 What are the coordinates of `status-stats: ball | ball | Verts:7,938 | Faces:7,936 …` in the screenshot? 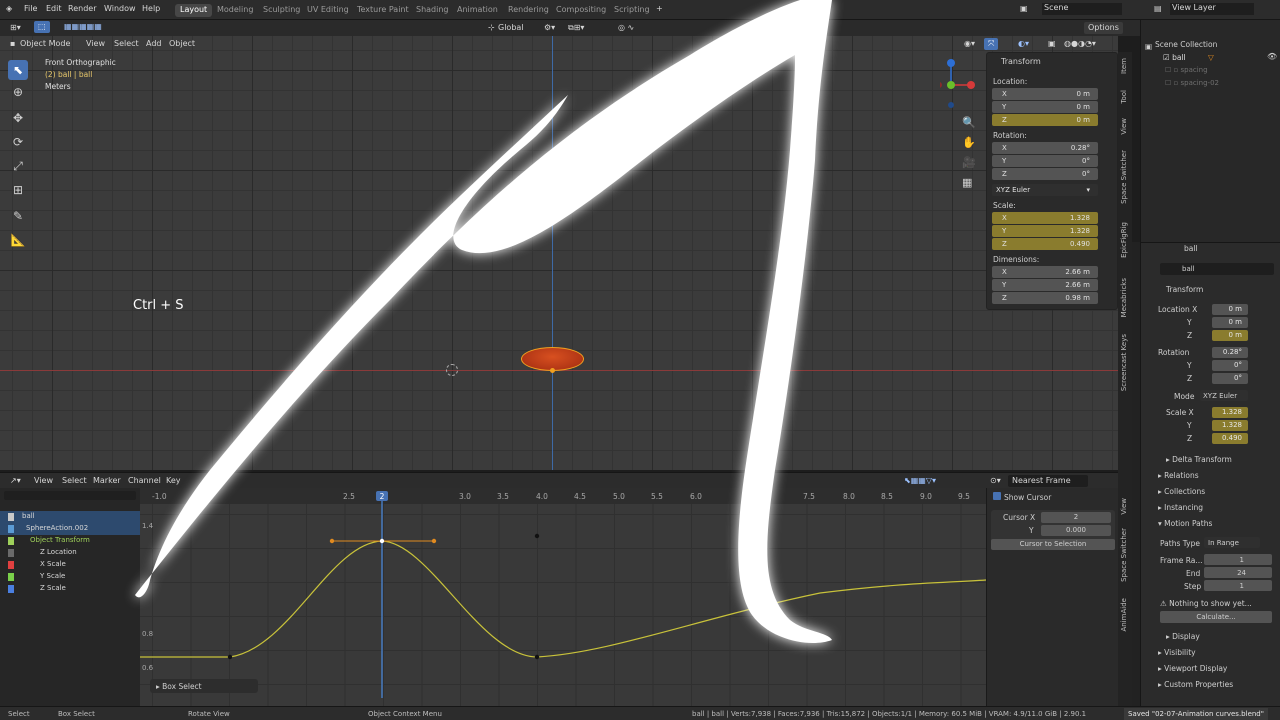 It's located at (889, 714).